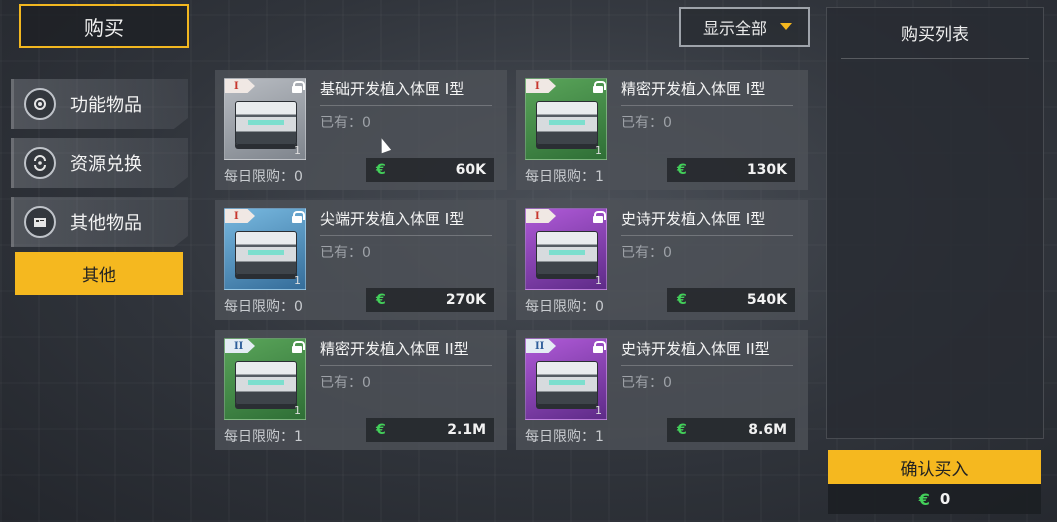 Image resolution: width=1057 pixels, height=522 pixels. Describe the element at coordinates (731, 430) in the screenshot. I see `price-tag: € 8.6M` at that location.